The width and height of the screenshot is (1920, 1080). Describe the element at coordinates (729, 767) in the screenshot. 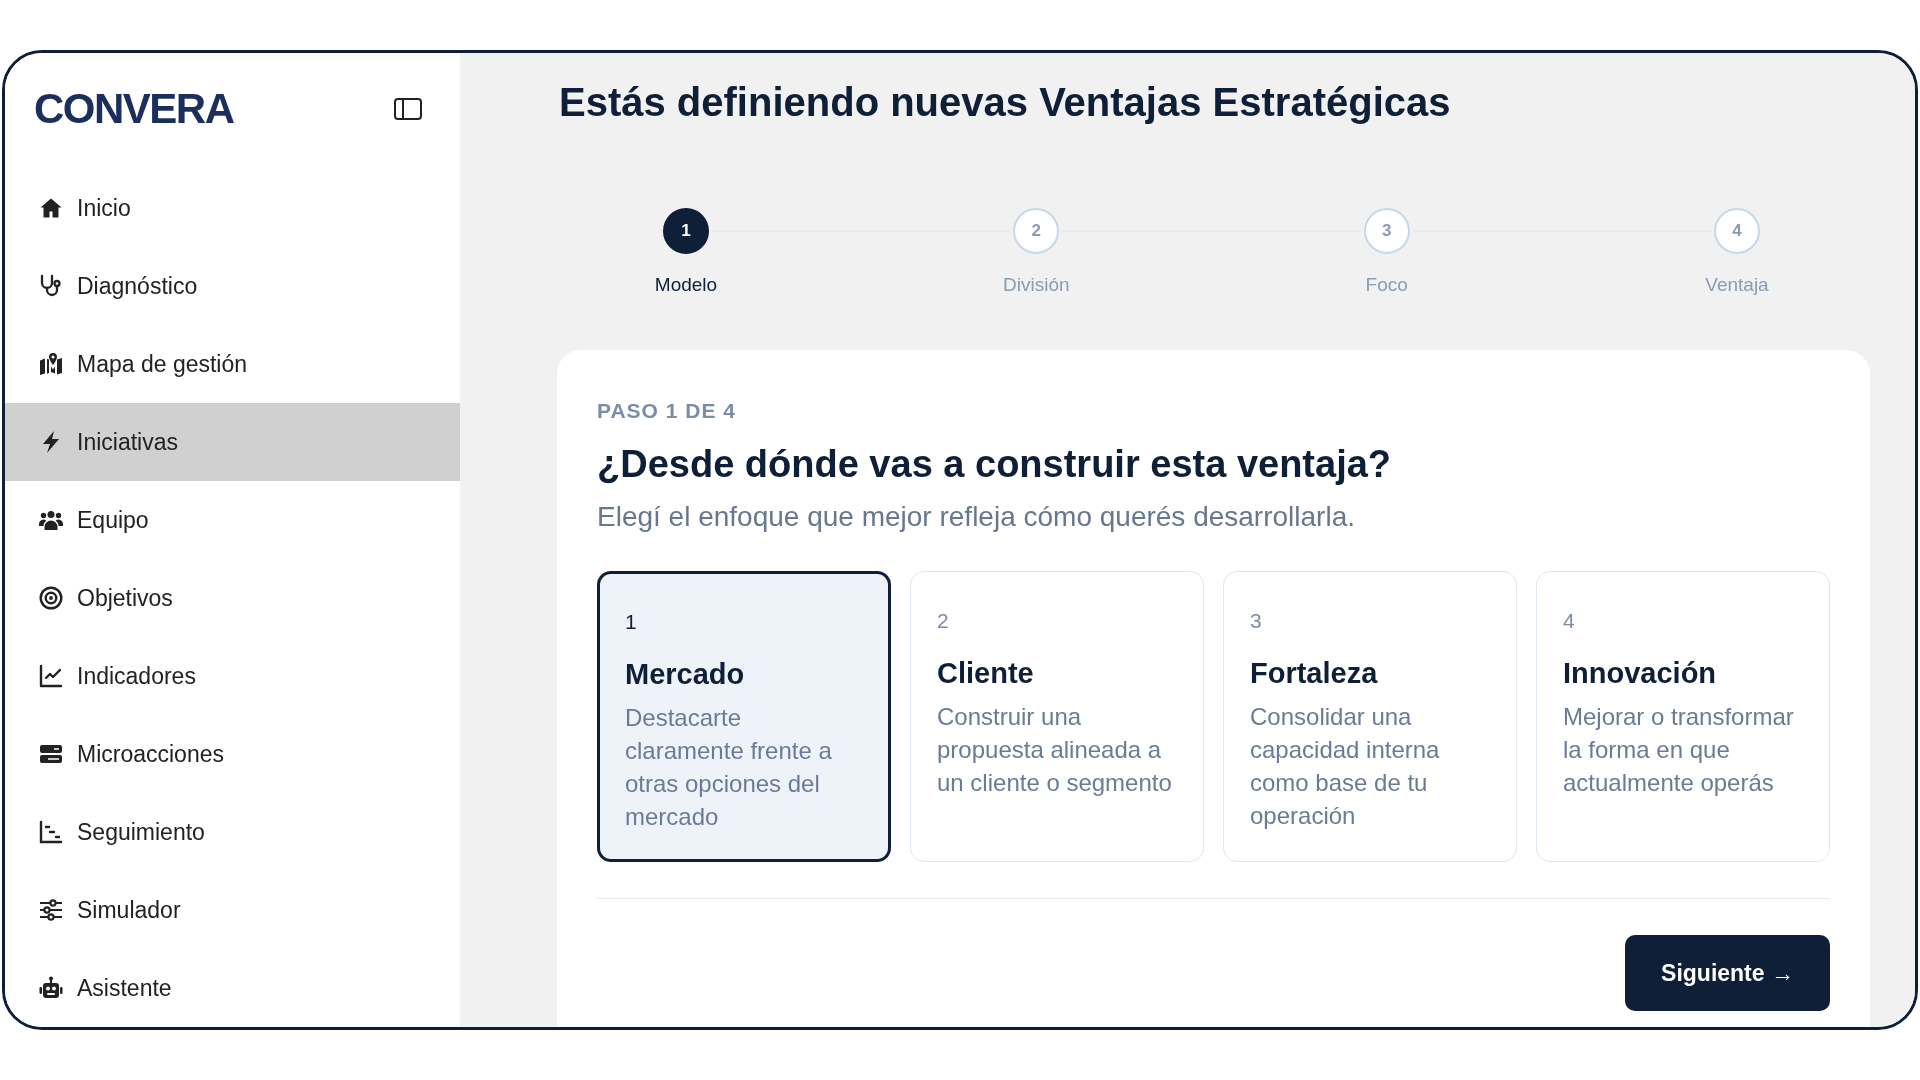

I see `option-description: Destacarte claramente frente a otras opciones del mercado` at that location.